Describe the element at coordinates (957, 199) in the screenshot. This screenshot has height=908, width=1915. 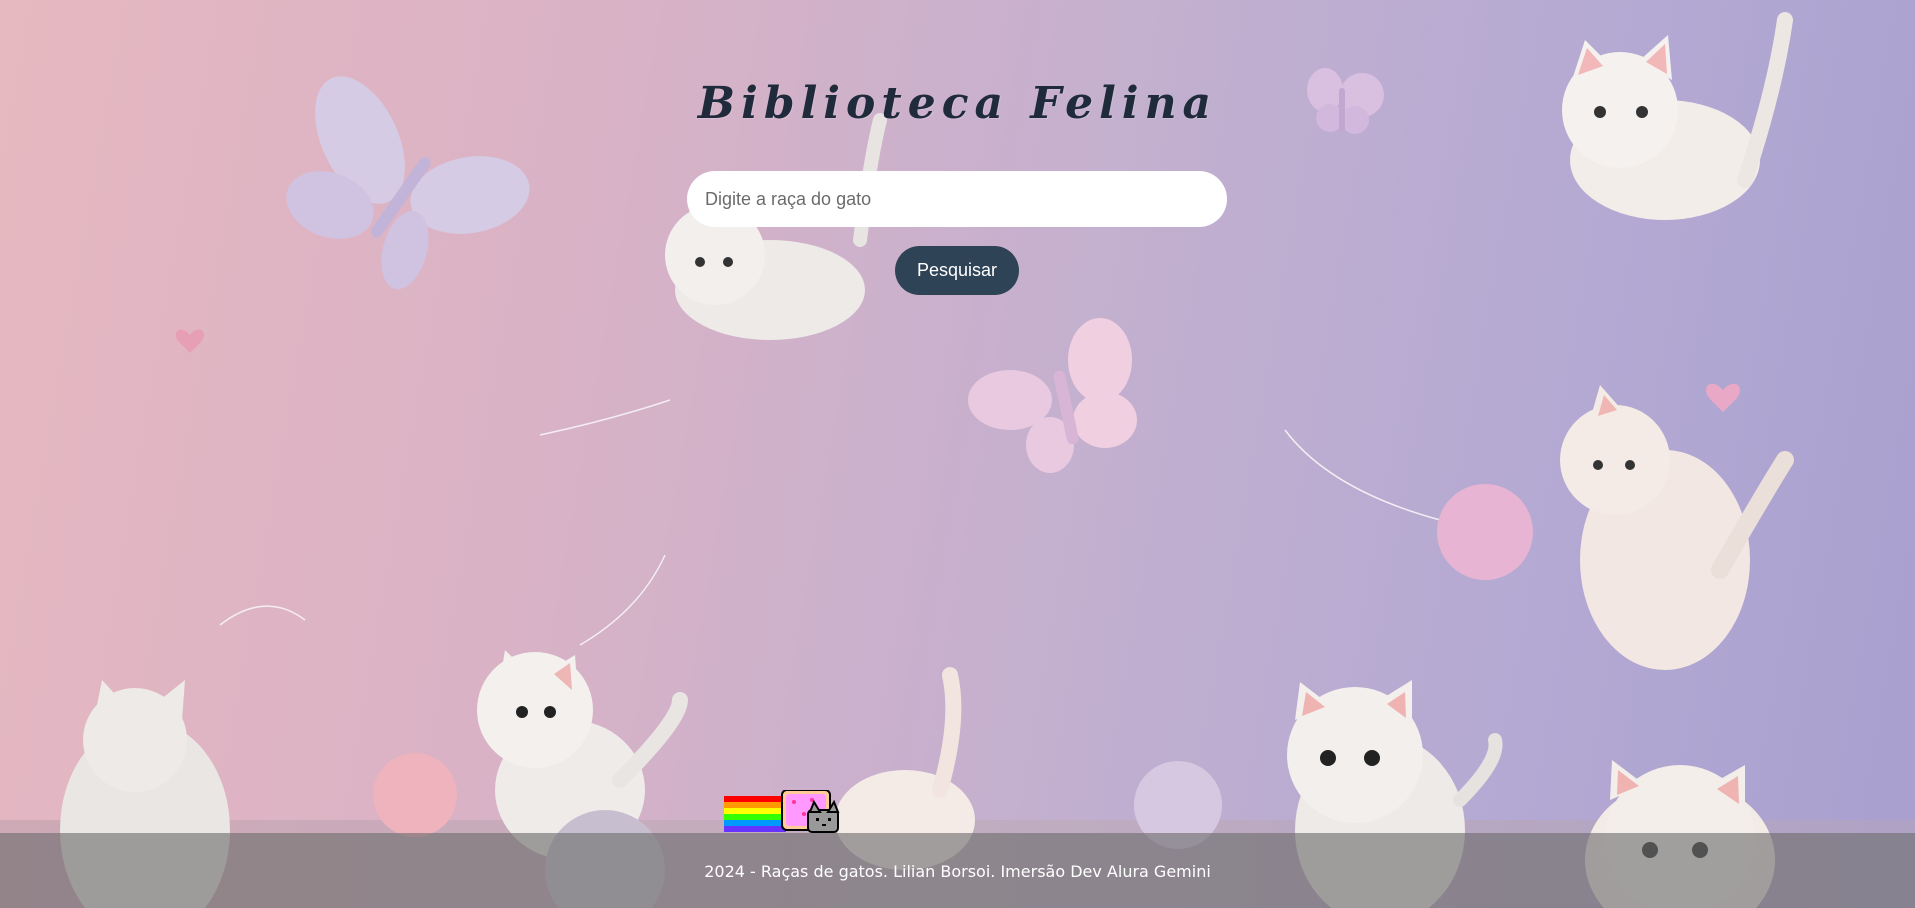
I see `search-input` at that location.